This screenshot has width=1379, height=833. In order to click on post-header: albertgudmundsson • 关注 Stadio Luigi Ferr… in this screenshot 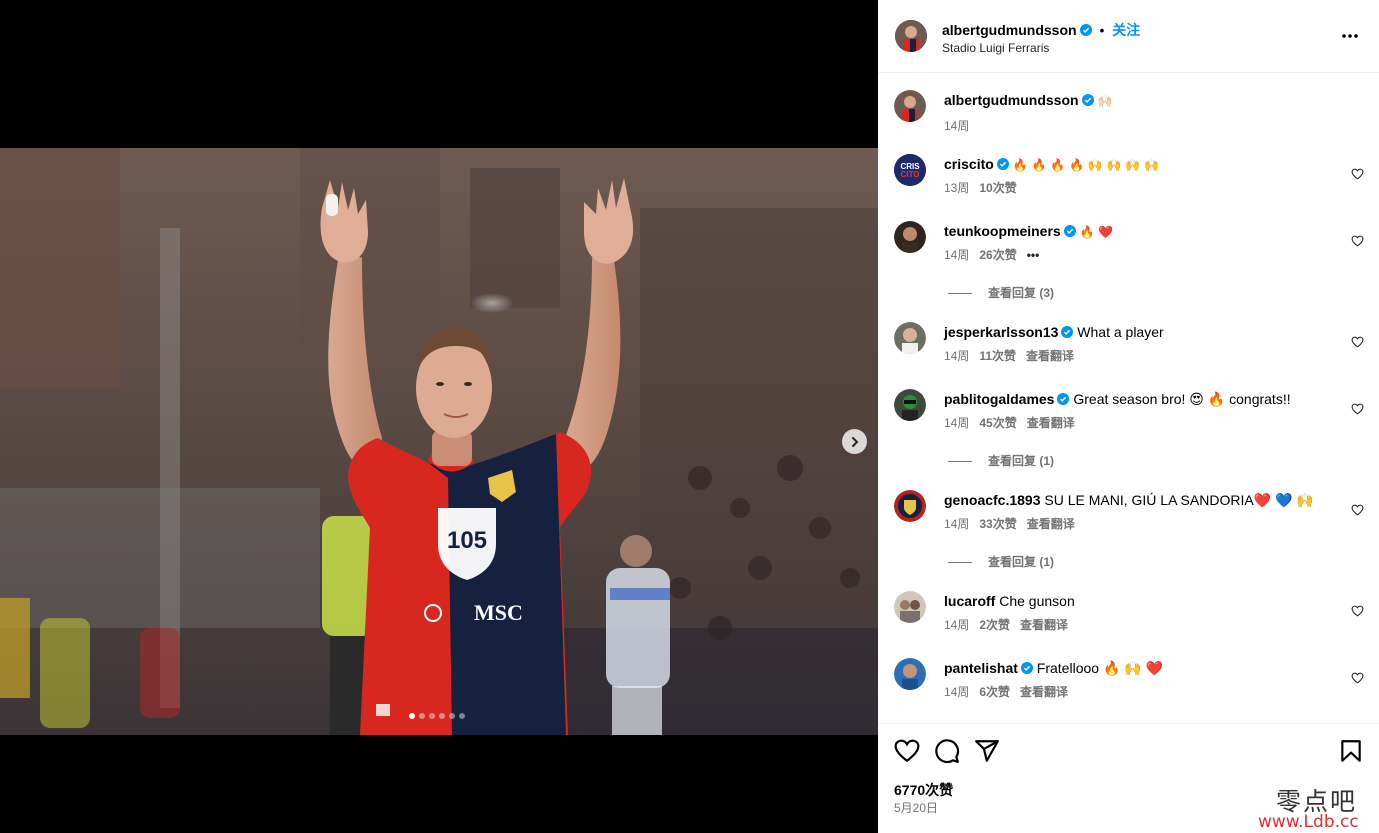, I will do `click(1128, 36)`.